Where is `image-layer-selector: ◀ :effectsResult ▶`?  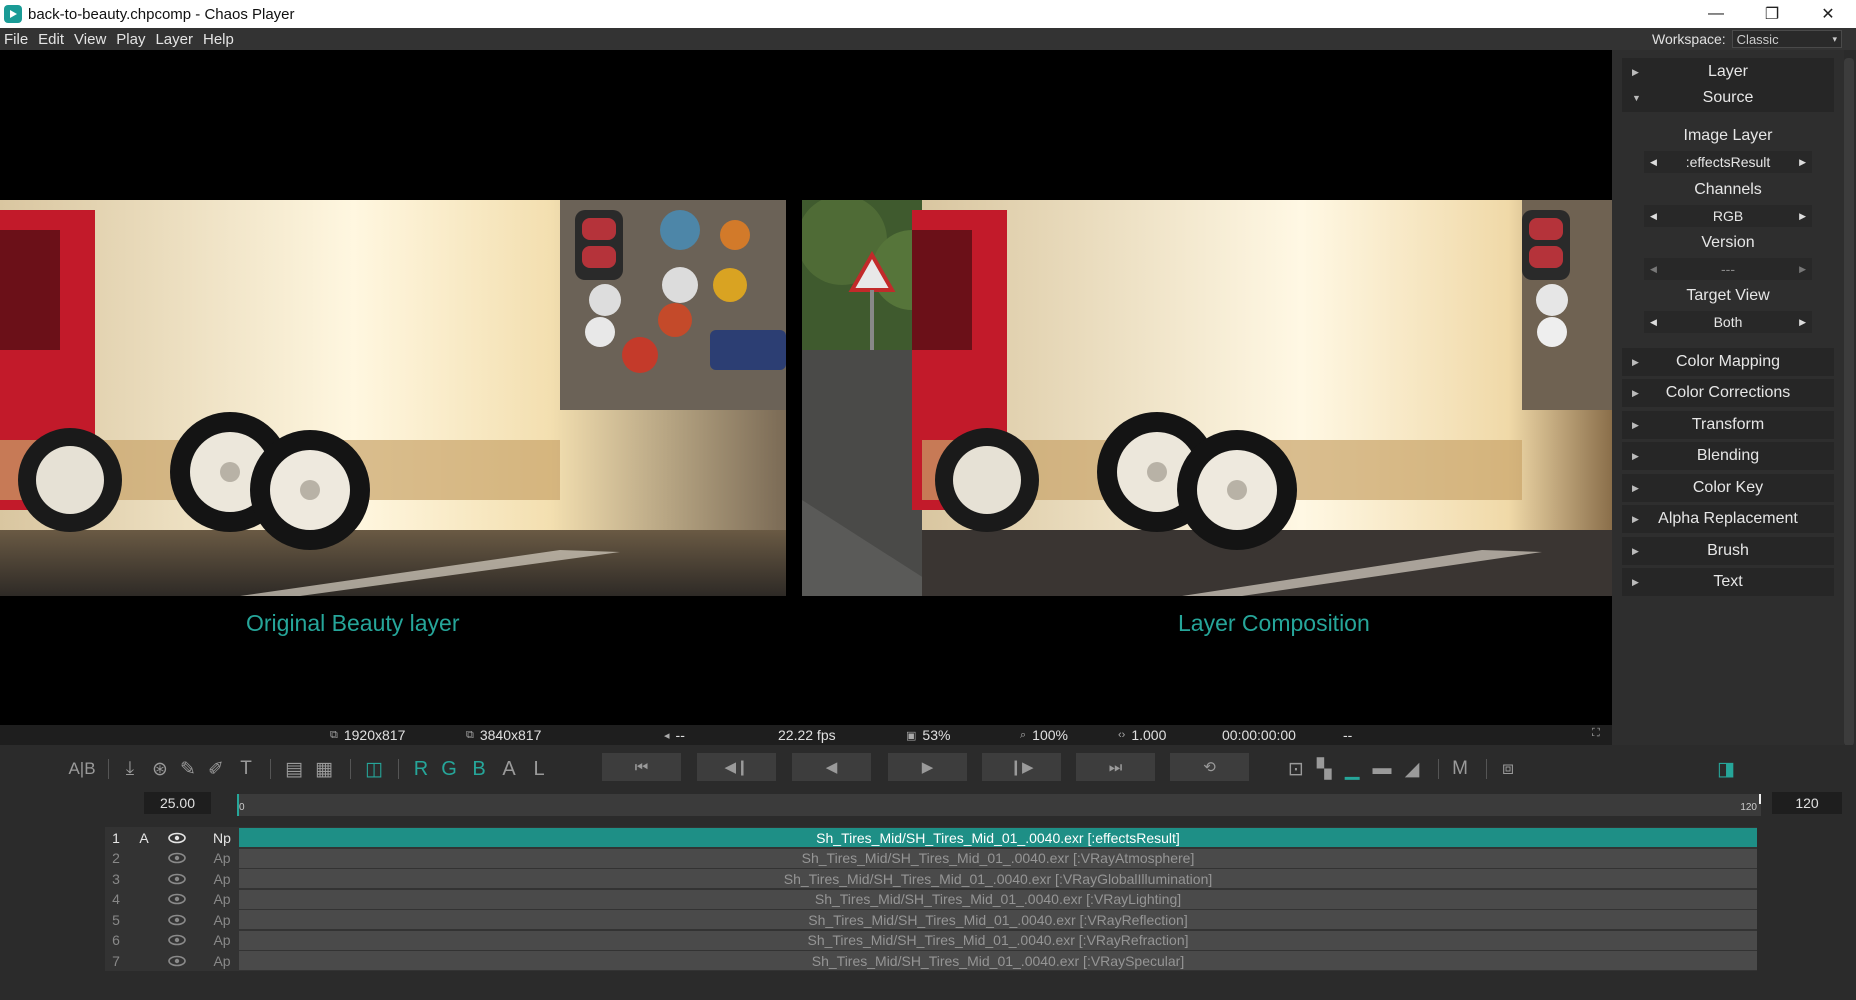 image-layer-selector: ◀ :effectsResult ▶ is located at coordinates (1728, 162).